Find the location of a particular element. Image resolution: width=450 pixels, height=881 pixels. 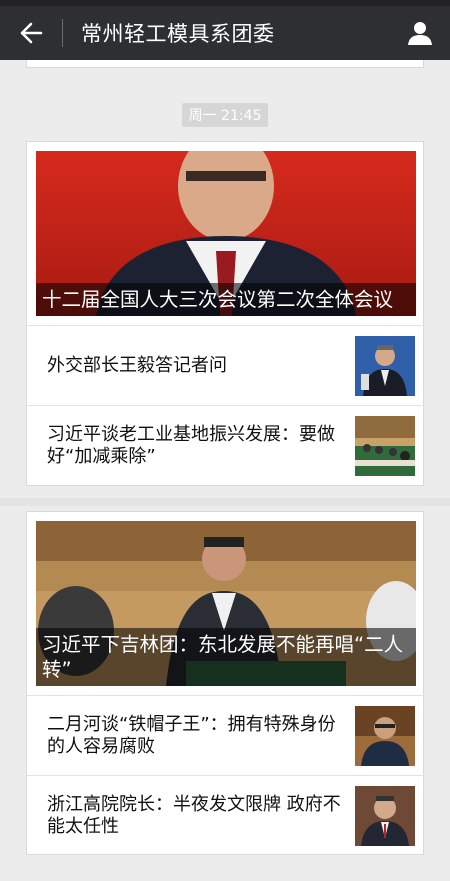

article-title: 习近平谈老工业基地振兴发展：要做好“加减乘除” is located at coordinates (191, 445).